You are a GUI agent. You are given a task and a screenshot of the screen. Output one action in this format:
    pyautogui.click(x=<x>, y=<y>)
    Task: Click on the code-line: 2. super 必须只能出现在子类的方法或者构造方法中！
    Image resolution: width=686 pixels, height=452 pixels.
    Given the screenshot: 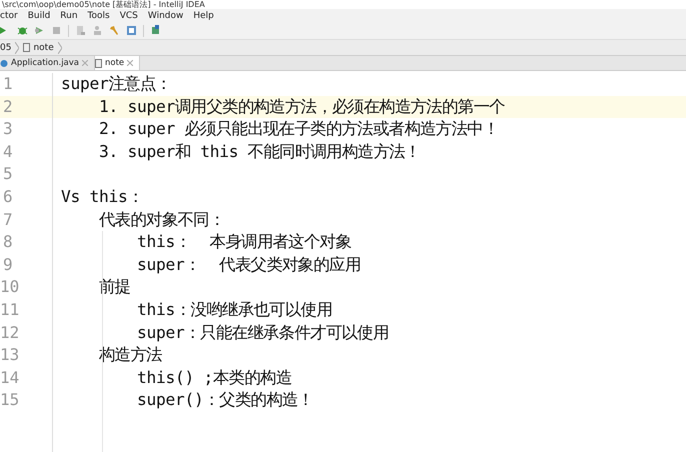 What is the action you would take?
    pyautogui.click(x=298, y=129)
    